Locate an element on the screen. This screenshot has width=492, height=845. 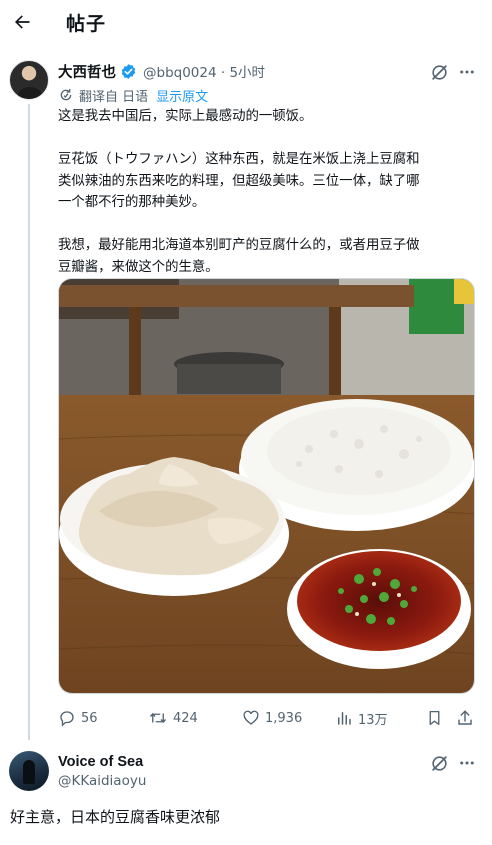
share-button is located at coordinates (467, 718).